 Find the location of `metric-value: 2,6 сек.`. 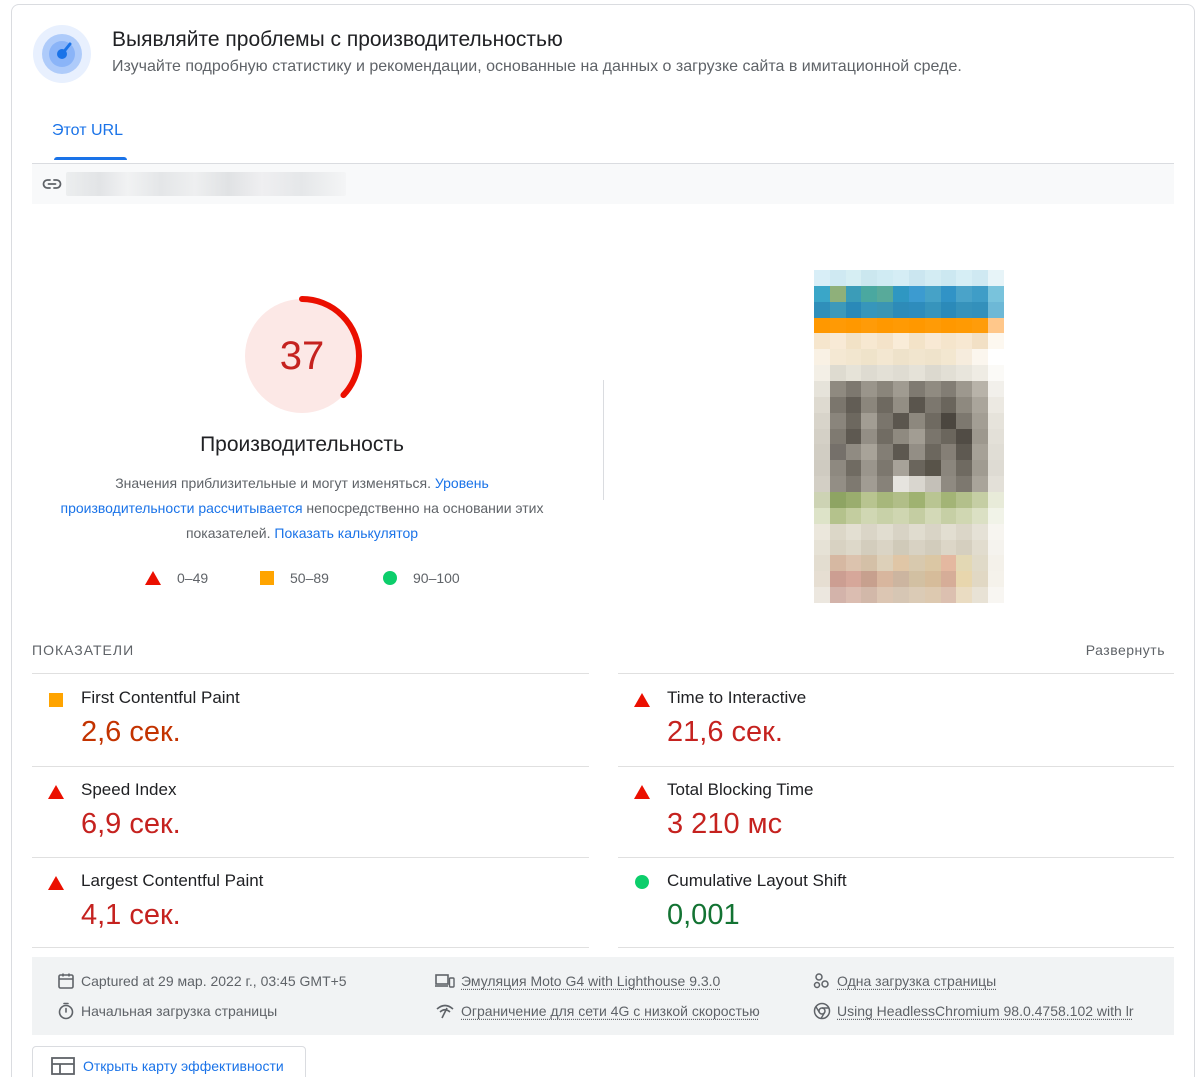

metric-value: 2,6 сек. is located at coordinates (131, 732).